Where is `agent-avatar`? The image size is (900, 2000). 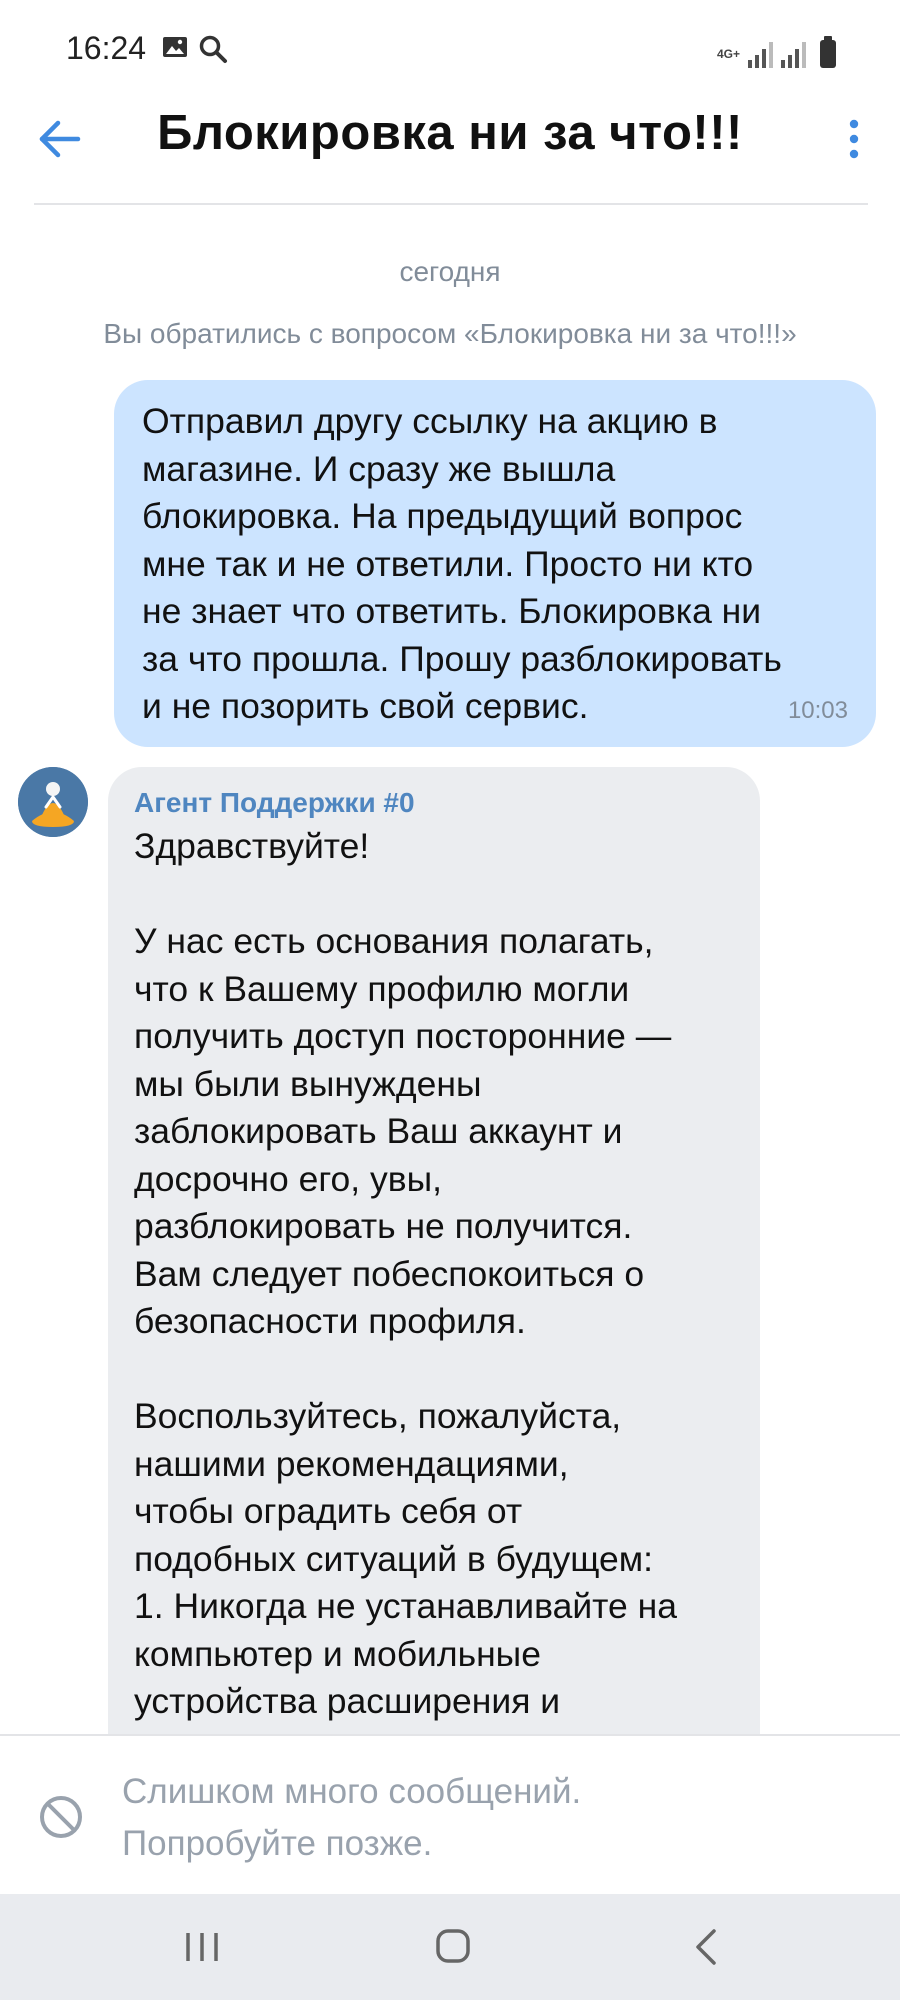 agent-avatar is located at coordinates (53, 802).